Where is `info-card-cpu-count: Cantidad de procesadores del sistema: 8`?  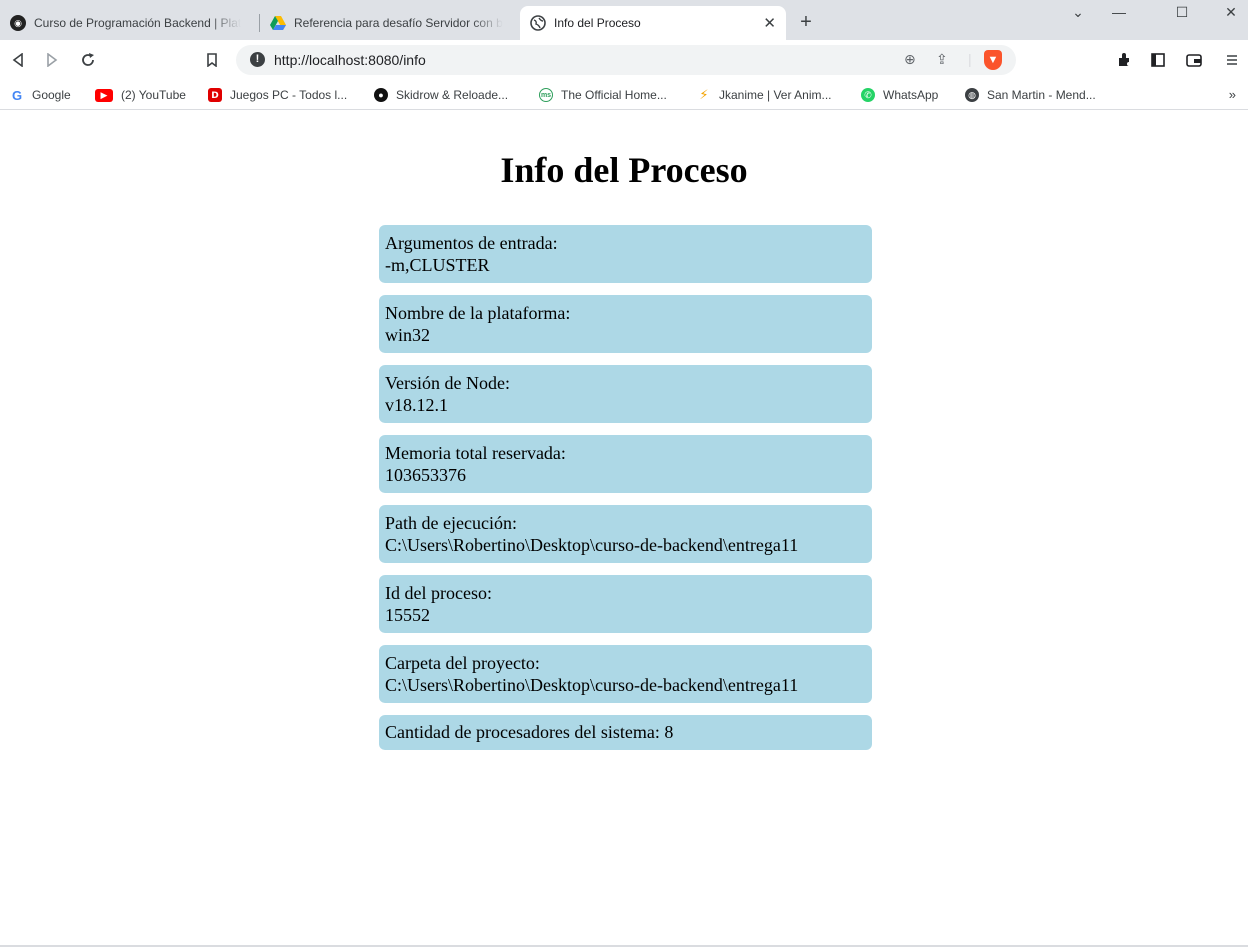
info-card-cpu-count: Cantidad de procesadores del sistema: 8 is located at coordinates (625, 732).